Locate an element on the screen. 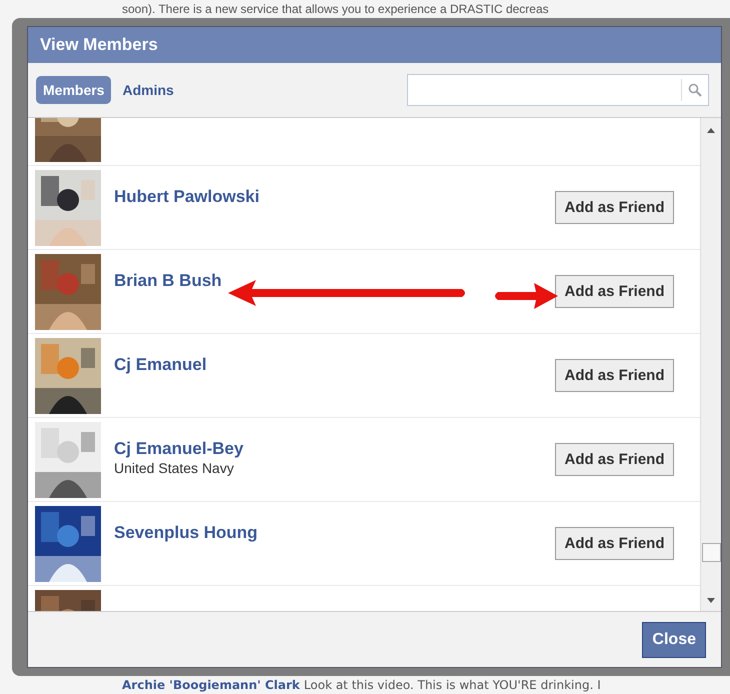 The width and height of the screenshot is (730, 694). dialog-title: View Members is located at coordinates (99, 45).